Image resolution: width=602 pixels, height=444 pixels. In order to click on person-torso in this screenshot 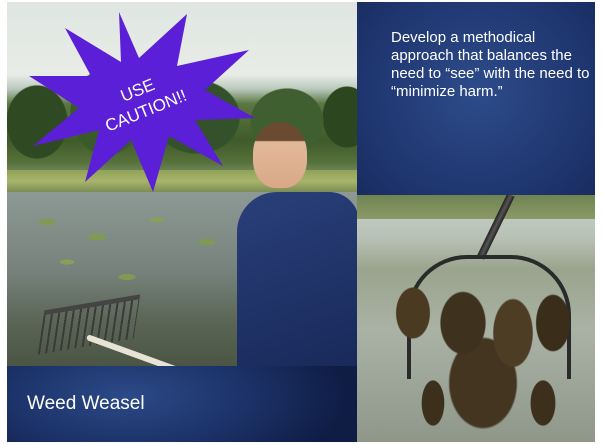, I will do `click(297, 279)`.